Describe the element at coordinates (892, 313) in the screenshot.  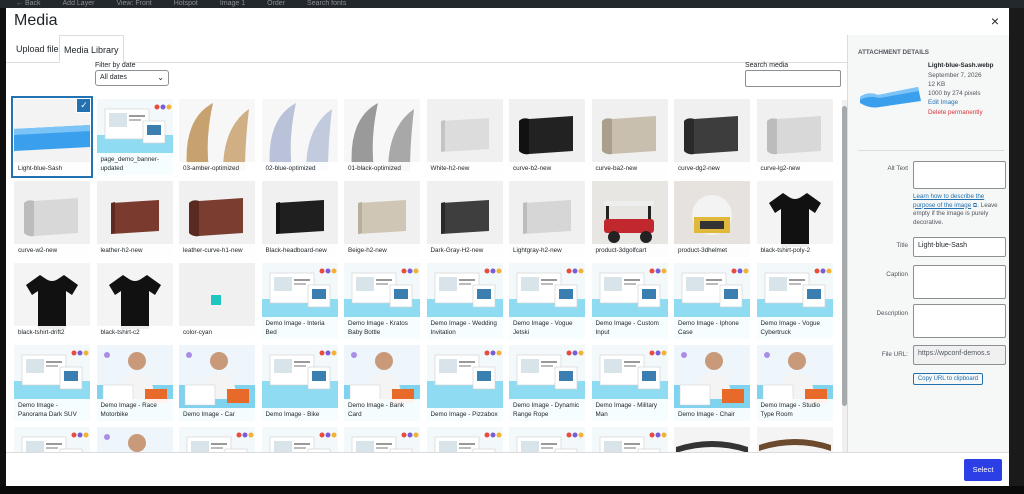
I see `description-label: Description` at that location.